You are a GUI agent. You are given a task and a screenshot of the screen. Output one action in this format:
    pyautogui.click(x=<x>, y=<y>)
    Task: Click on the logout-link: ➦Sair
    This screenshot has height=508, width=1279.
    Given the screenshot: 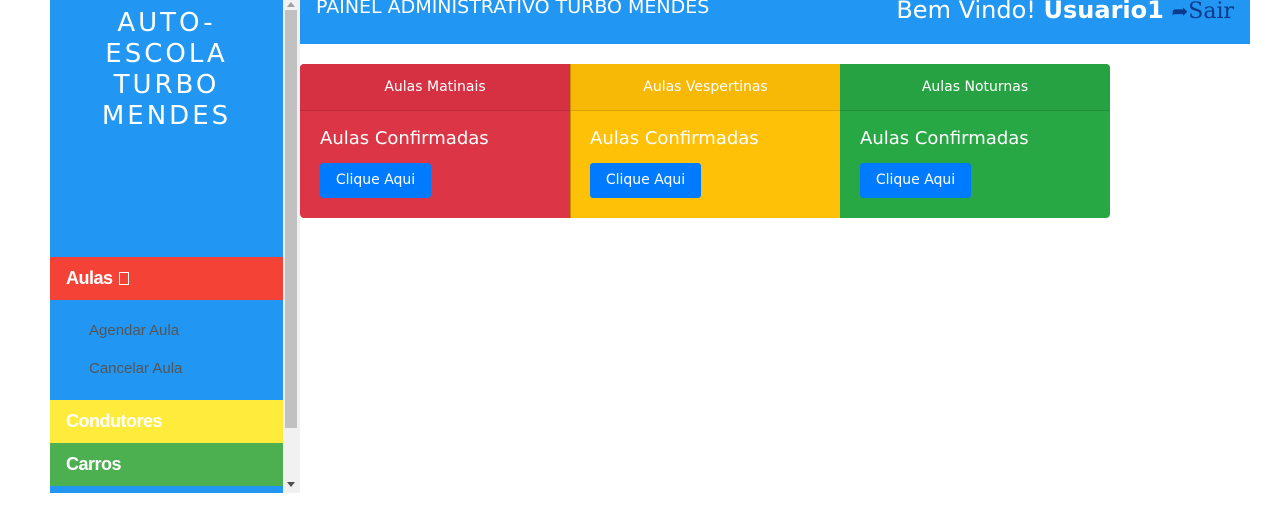 What is the action you would take?
    pyautogui.click(x=1202, y=12)
    